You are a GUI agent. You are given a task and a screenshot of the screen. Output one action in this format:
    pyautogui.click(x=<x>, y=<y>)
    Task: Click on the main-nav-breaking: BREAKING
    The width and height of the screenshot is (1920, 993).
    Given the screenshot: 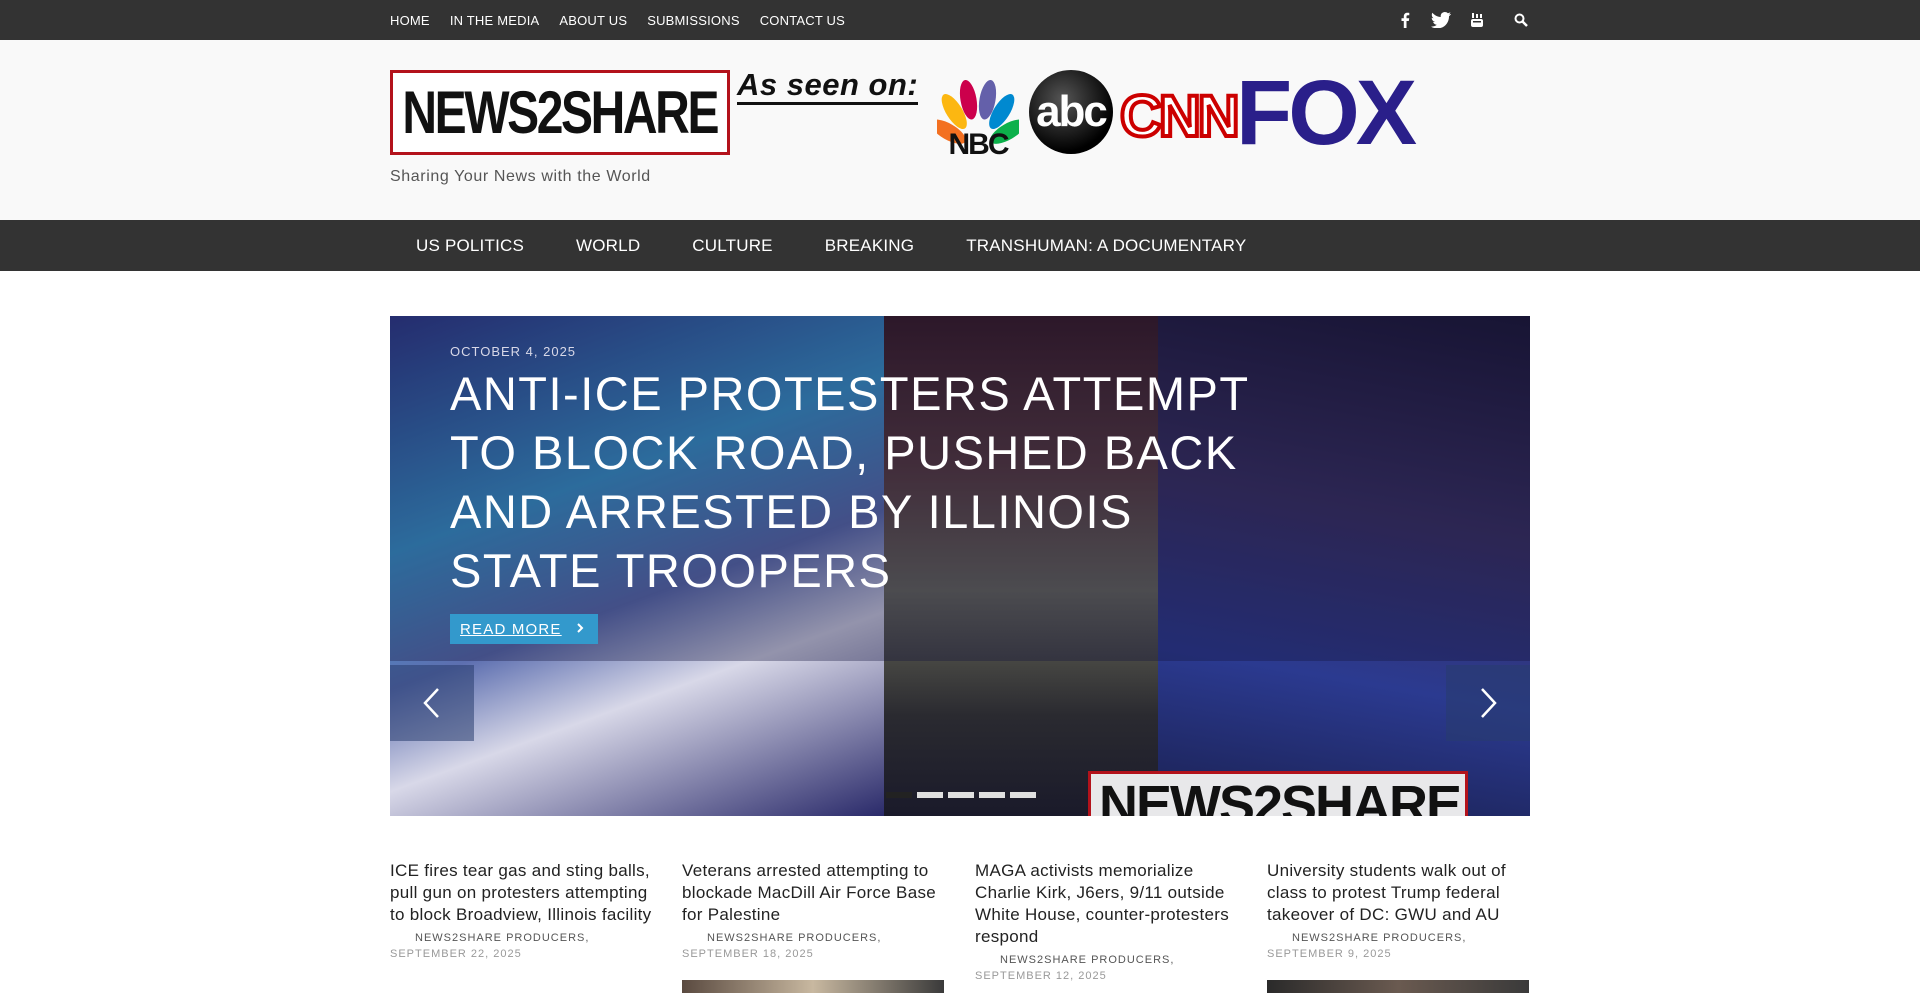 What is the action you would take?
    pyautogui.click(x=869, y=246)
    